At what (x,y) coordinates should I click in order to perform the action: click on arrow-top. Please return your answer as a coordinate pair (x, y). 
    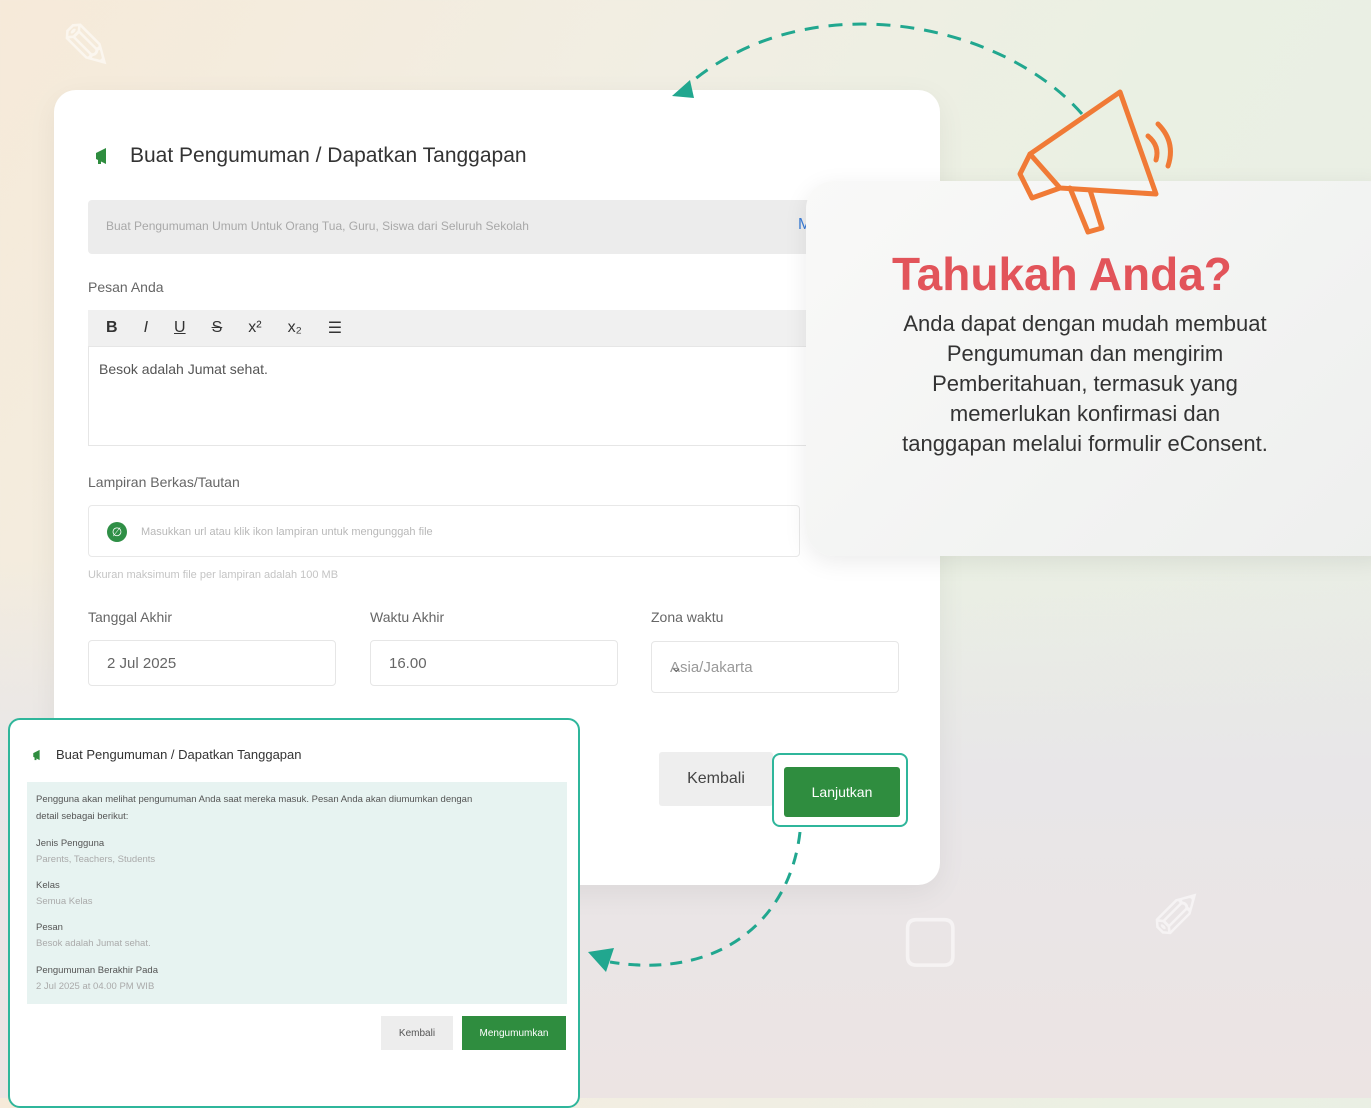
    Looking at the image, I should click on (881, 68).